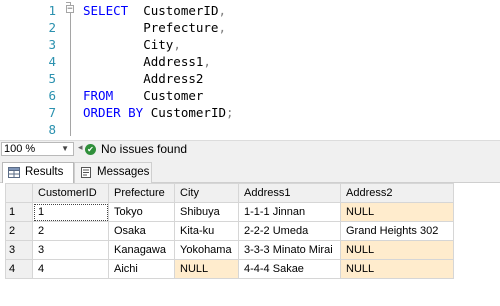 This screenshot has height=306, width=500. What do you see at coordinates (250, 129) in the screenshot?
I see `code-line: 8` at bounding box center [250, 129].